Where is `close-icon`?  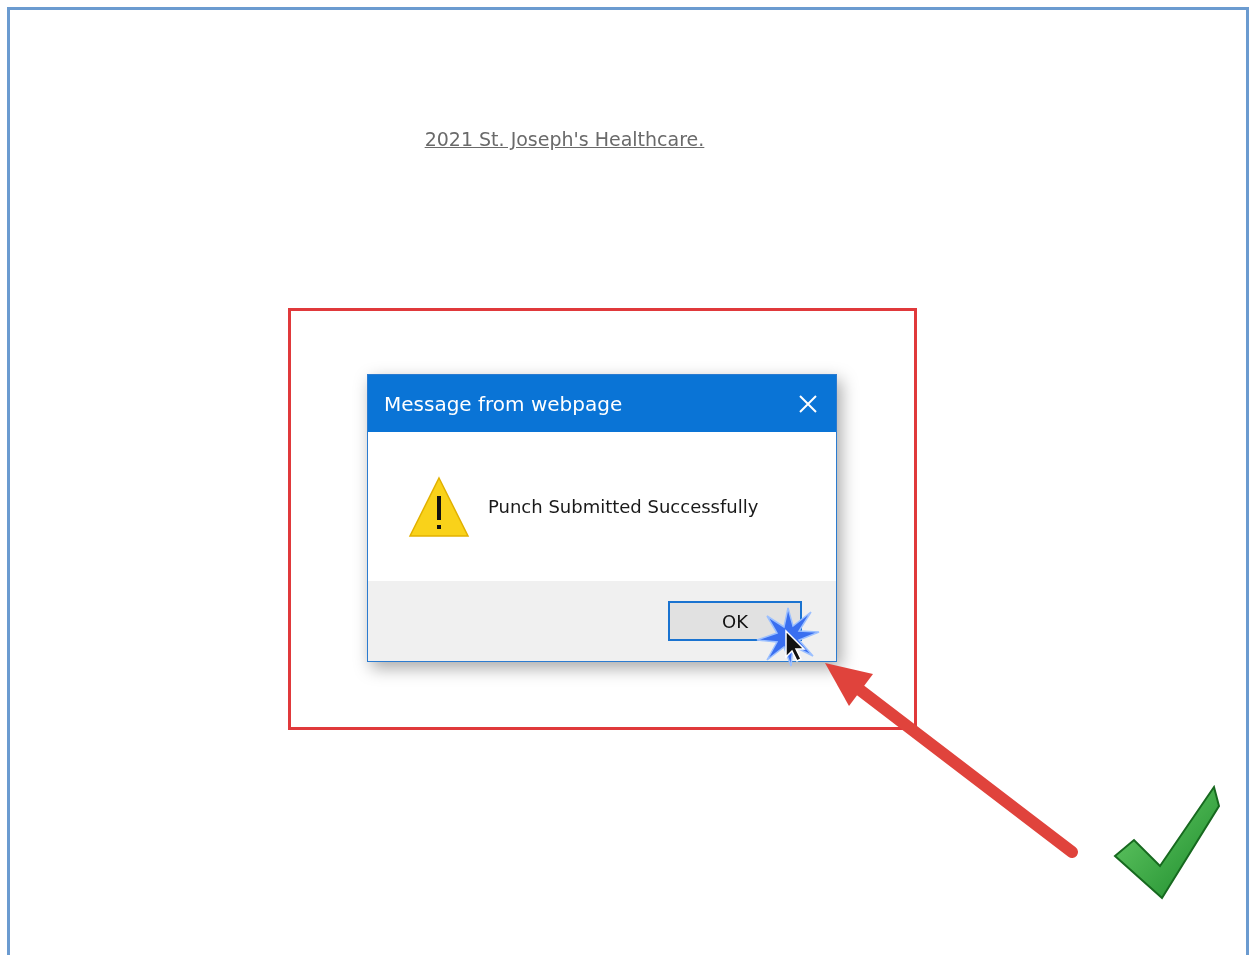
close-icon is located at coordinates (808, 403).